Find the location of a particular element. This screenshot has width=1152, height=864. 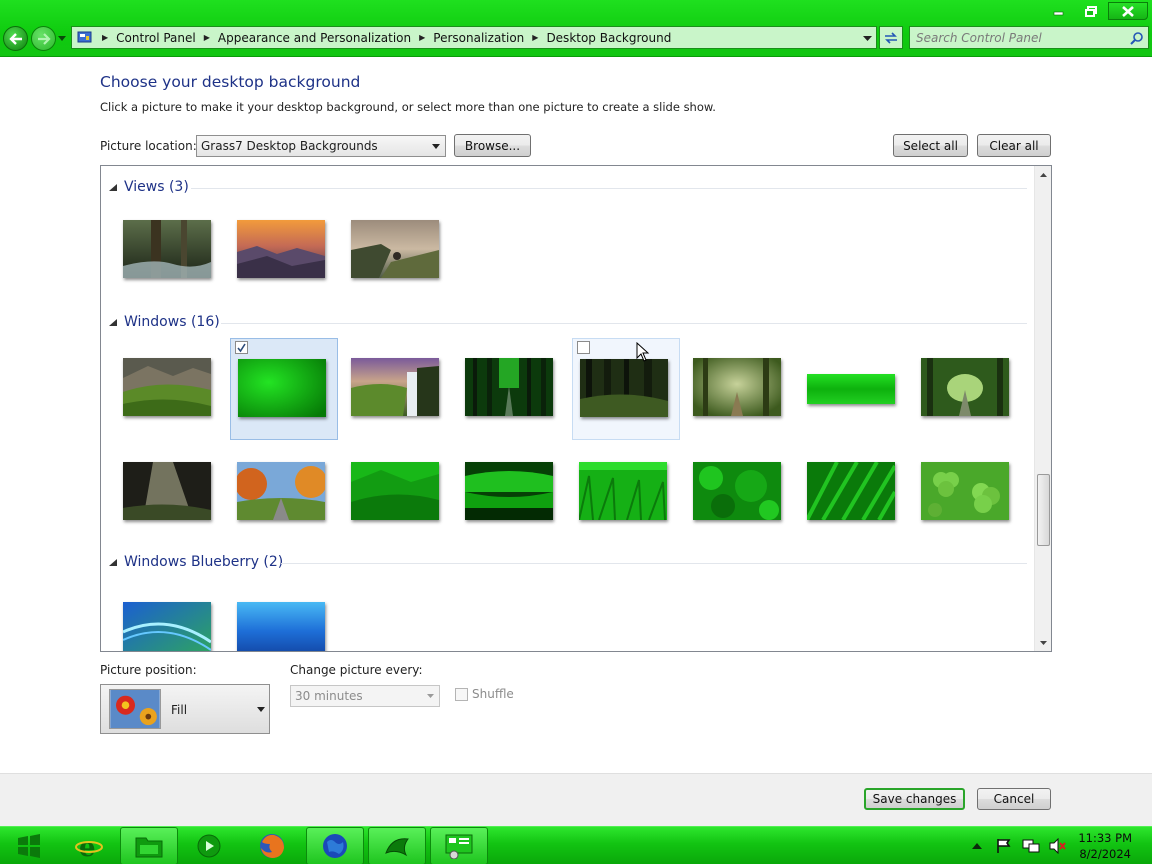

minimize-button is located at coordinates (1059, 11).